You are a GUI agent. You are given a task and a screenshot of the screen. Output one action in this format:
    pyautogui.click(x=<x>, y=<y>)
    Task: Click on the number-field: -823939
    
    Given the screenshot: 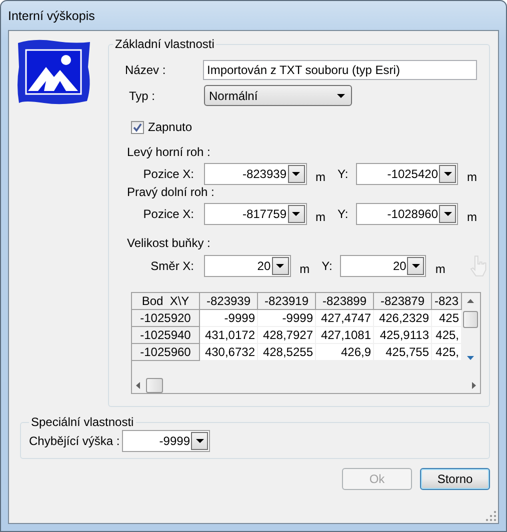 What is the action you would take?
    pyautogui.click(x=255, y=174)
    